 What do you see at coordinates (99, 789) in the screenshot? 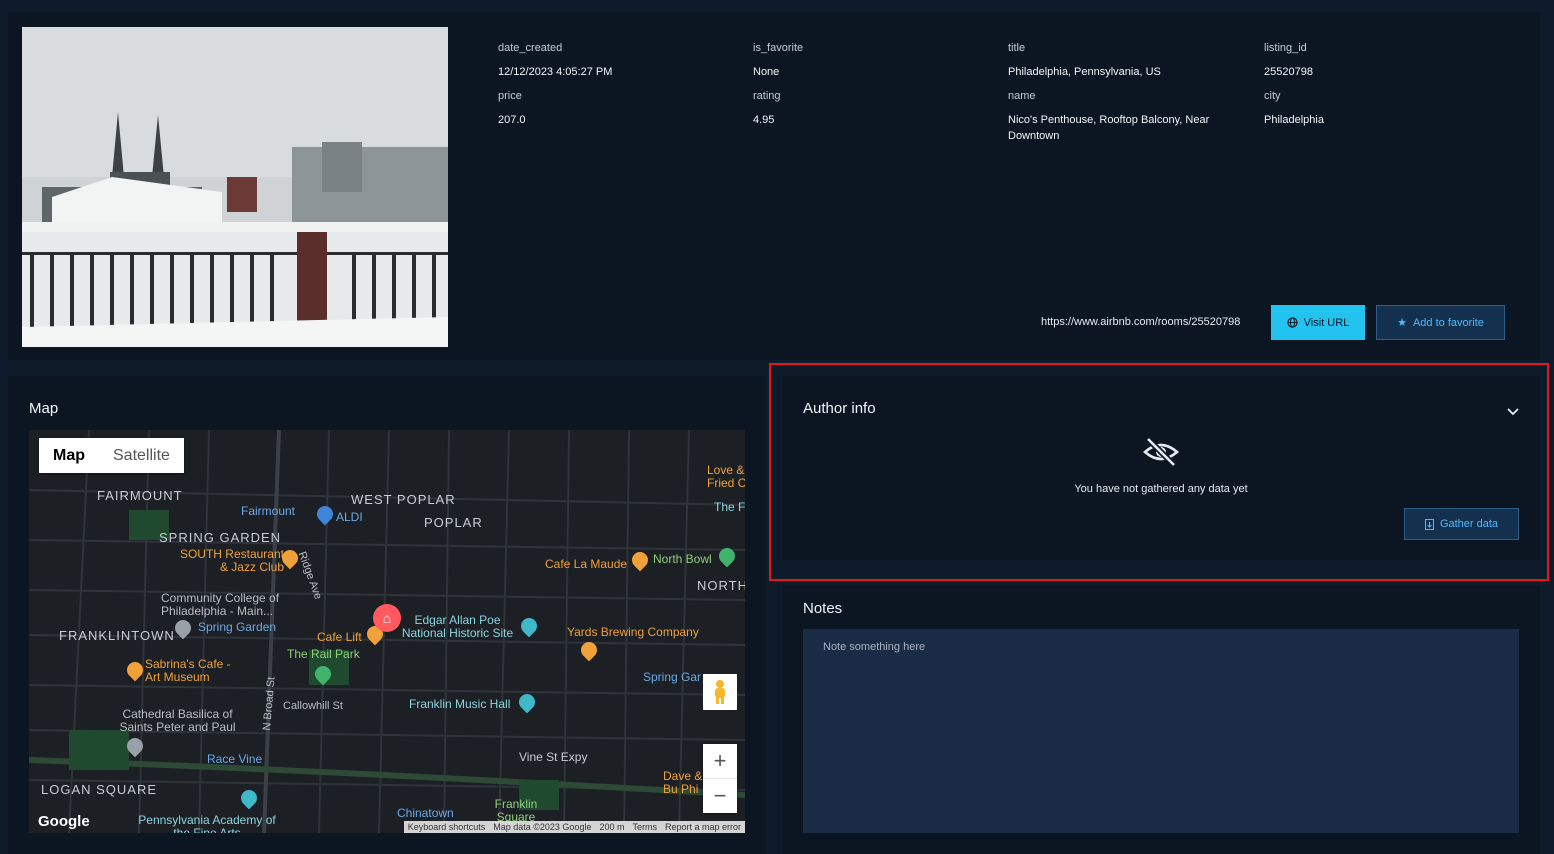
I see `map-label: LOGAN SQUARE` at bounding box center [99, 789].